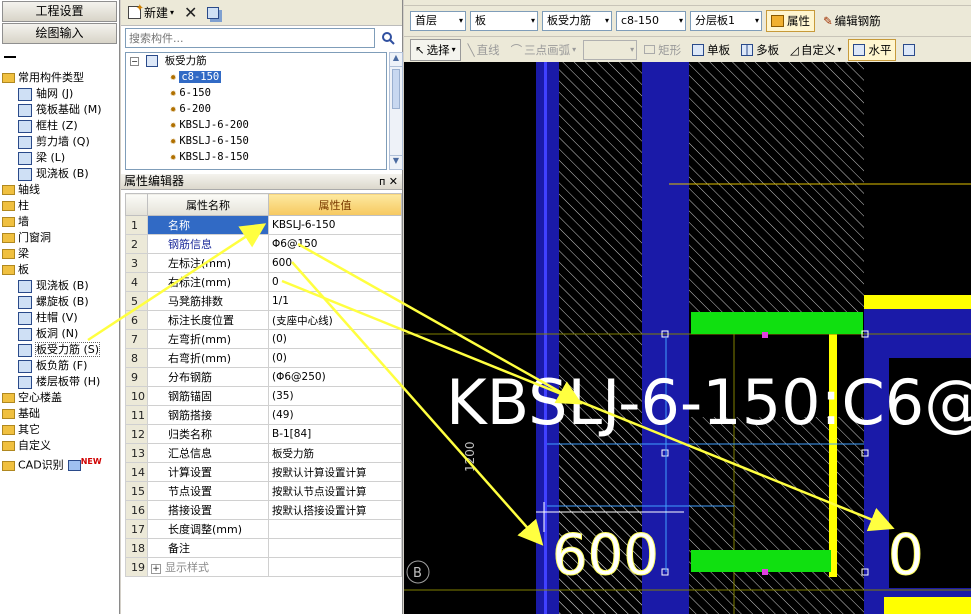 This screenshot has width=971, height=614. What do you see at coordinates (59, 190) in the screenshot?
I see `nav-folder: 轴线` at bounding box center [59, 190].